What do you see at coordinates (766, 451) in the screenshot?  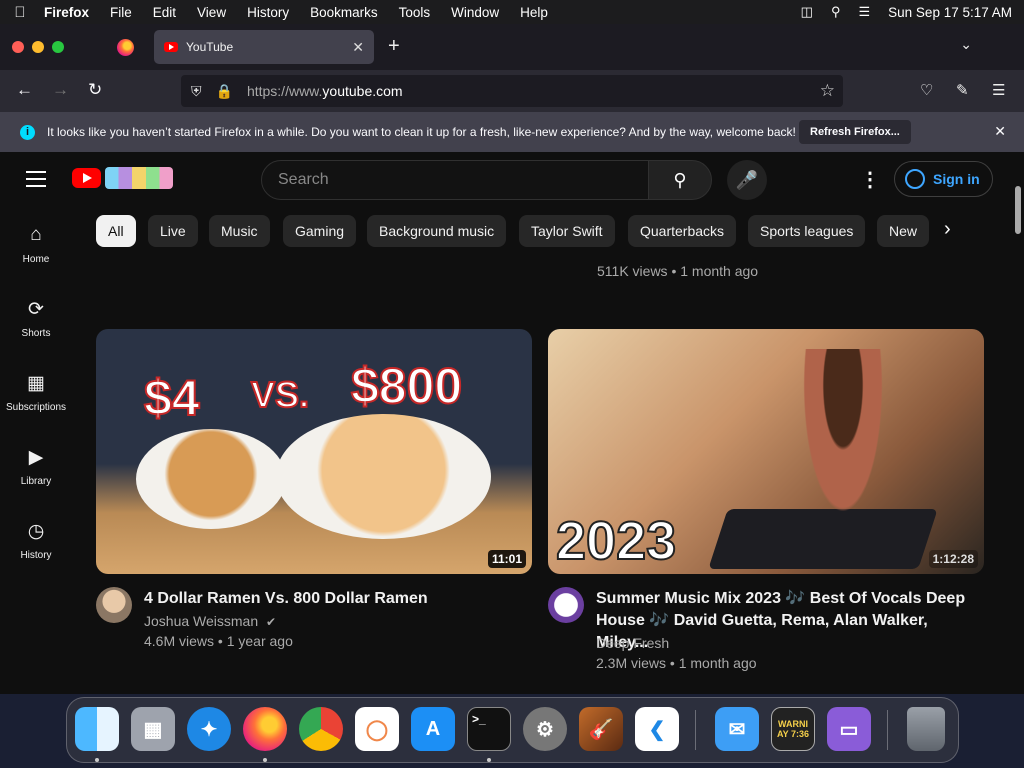 I see `video-thumbnail-summer-mix: 2023 1:12:28` at bounding box center [766, 451].